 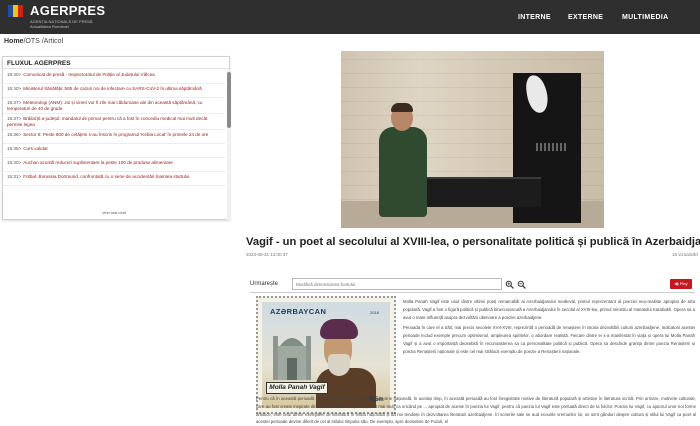 I want to click on play-audio-button: ◀) Play, so click(x=681, y=284).